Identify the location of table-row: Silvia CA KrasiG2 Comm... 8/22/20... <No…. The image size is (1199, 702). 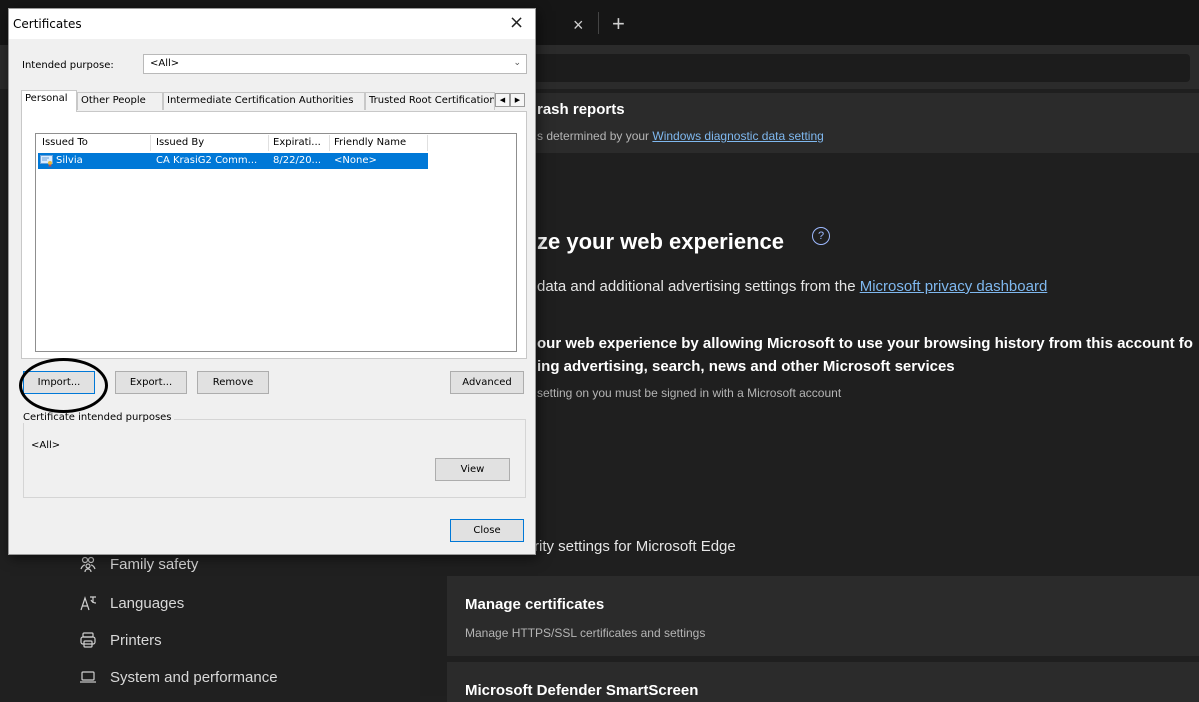
(233, 161).